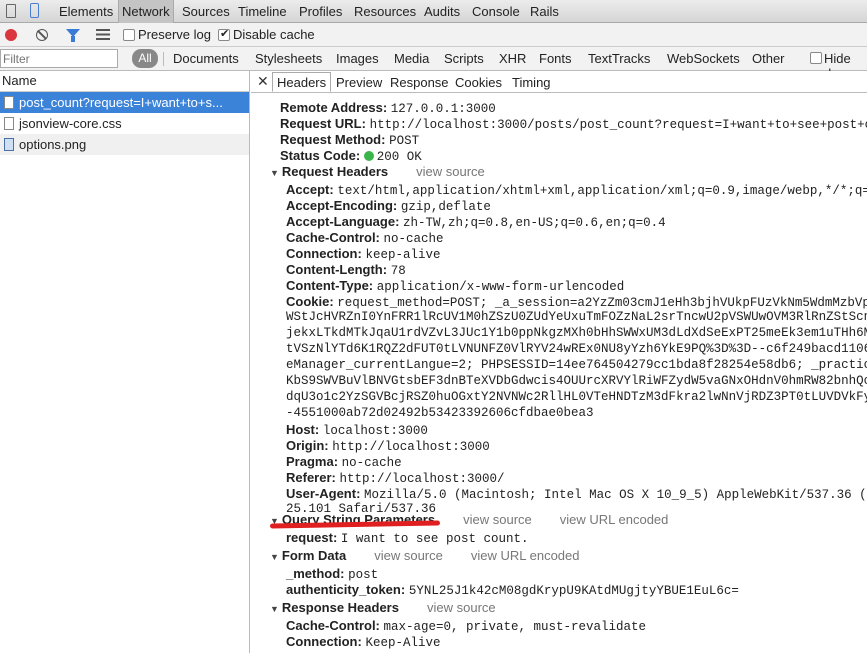  What do you see at coordinates (103, 34) in the screenshot?
I see `list-view-icon` at bounding box center [103, 34].